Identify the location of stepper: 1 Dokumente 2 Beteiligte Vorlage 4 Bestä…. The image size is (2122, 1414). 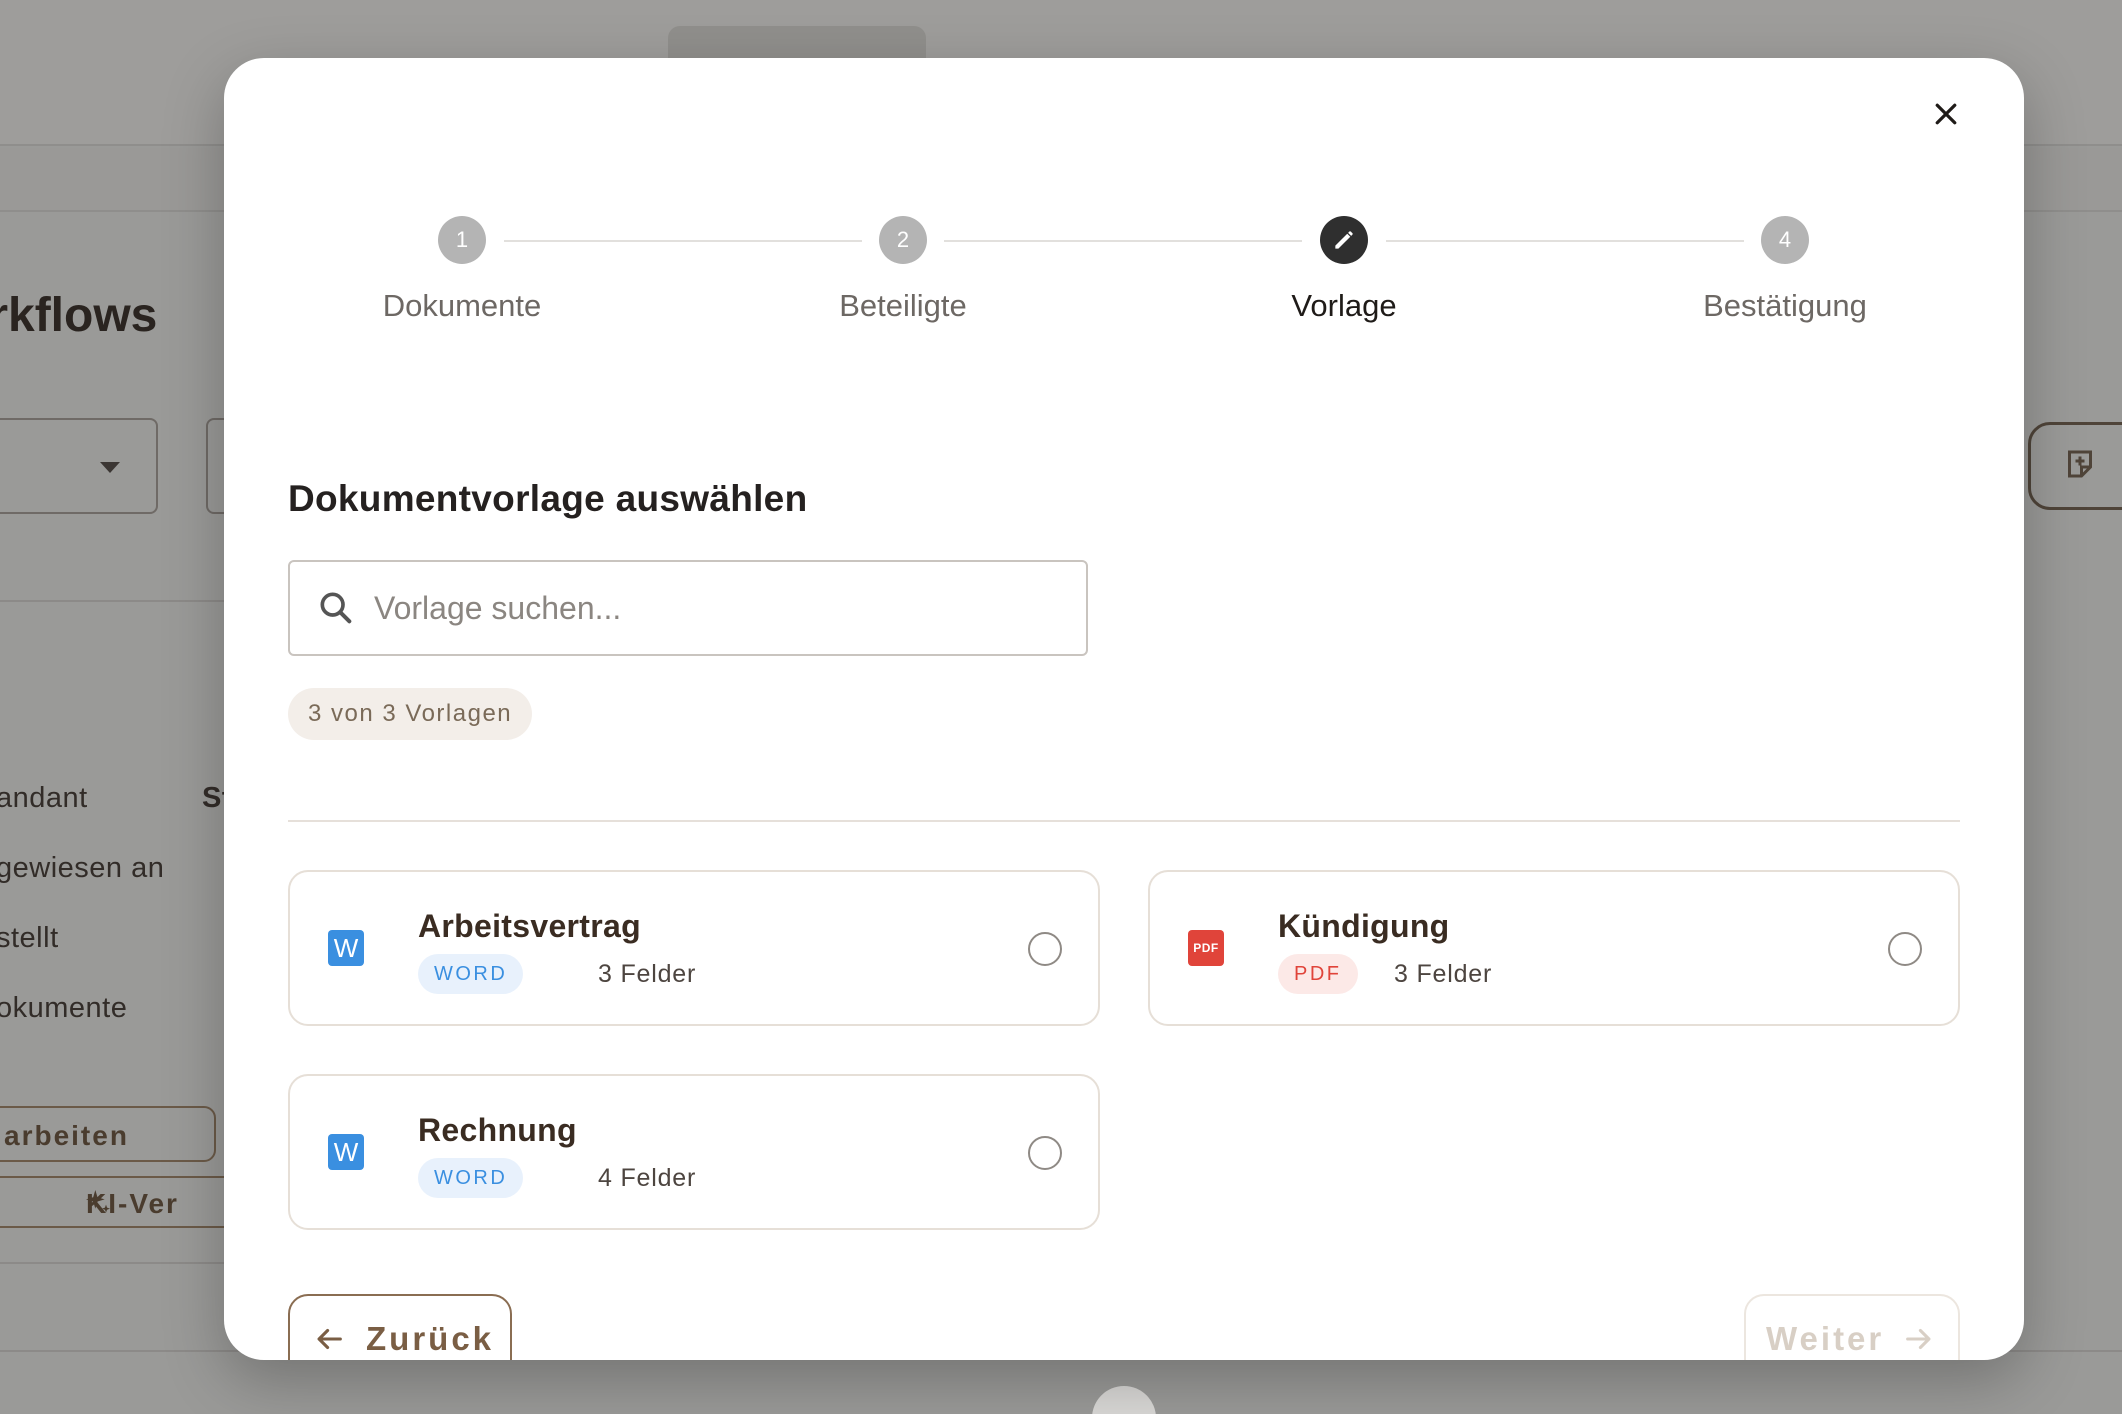
(1124, 286).